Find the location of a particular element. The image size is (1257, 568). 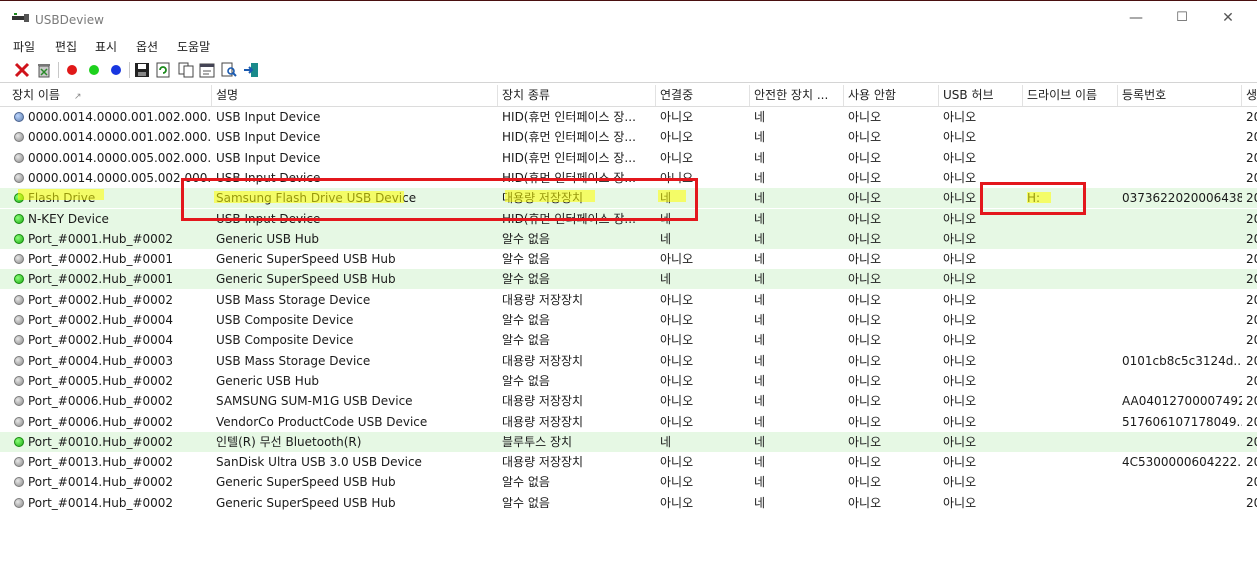

green-dot-icon is located at coordinates (94, 70).